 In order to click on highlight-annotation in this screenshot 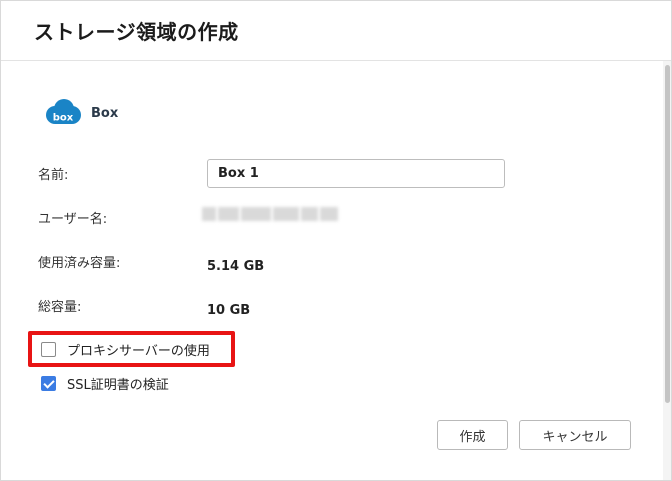, I will do `click(131, 349)`.